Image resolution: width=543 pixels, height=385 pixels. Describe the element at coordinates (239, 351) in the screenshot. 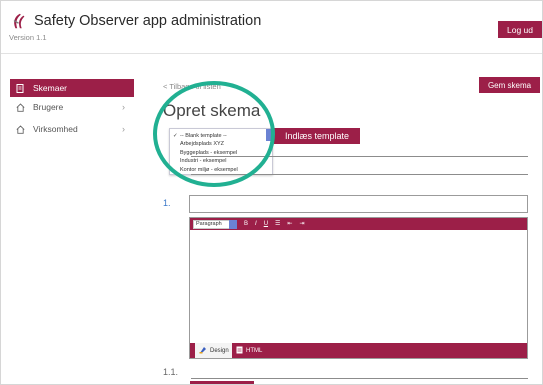

I see `html-icon` at that location.